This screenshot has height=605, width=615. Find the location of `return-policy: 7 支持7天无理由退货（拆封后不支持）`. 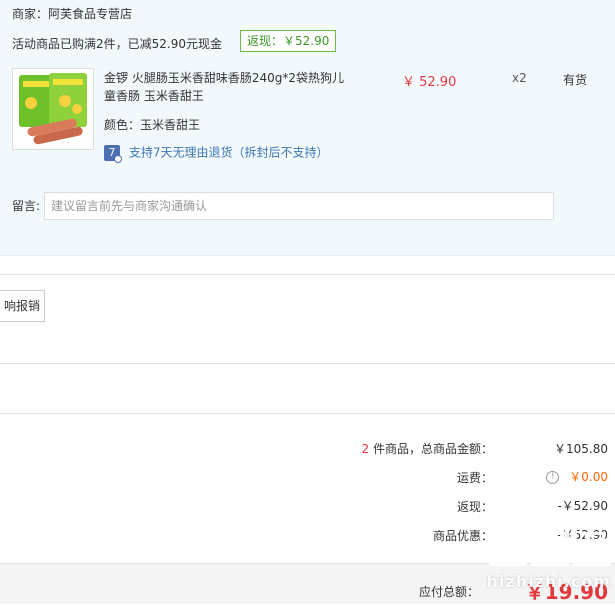

return-policy: 7 支持7天无理由退货（拆封后不支持） is located at coordinates (216, 153).